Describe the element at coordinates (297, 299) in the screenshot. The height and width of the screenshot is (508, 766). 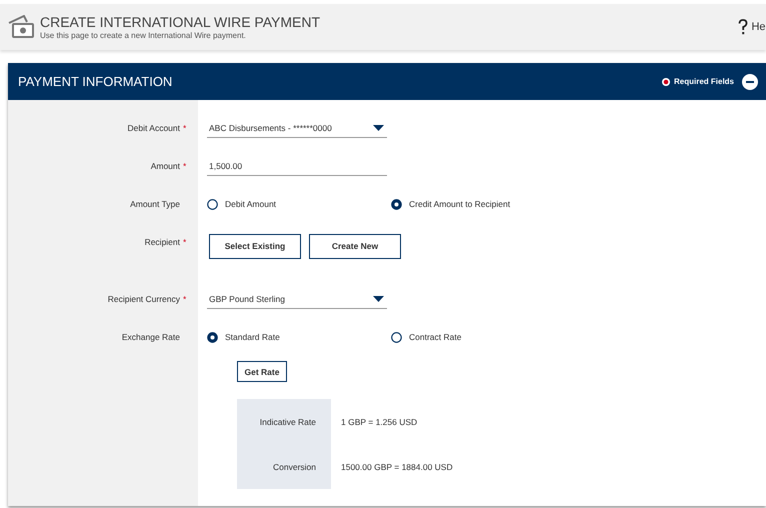
I see `dropdown-field: GBP Pound Sterling` at that location.